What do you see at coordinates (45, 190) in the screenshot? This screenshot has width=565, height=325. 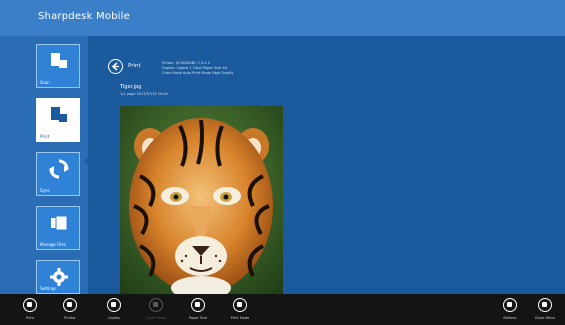 I see `sidebar-item-label: Sync` at bounding box center [45, 190].